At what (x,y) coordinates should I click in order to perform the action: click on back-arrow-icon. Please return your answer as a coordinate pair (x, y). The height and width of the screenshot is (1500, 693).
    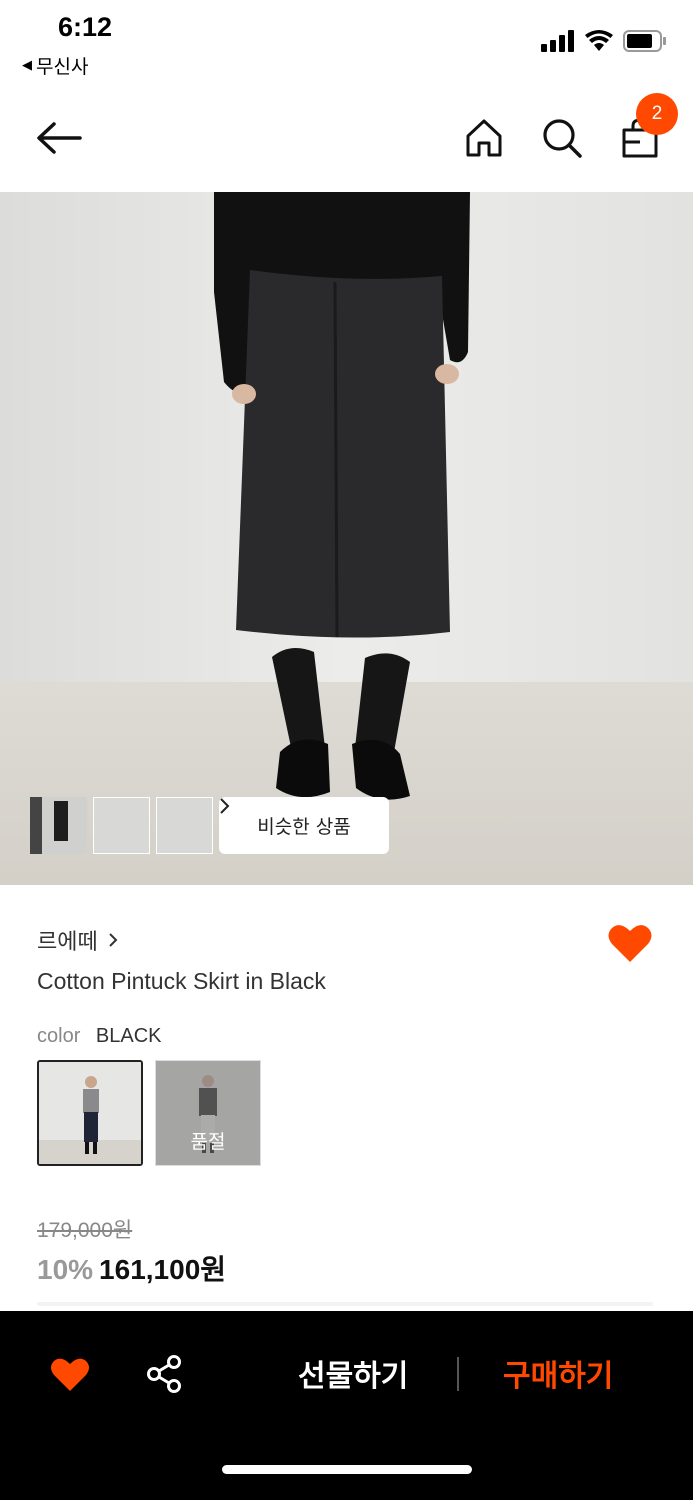
    Looking at the image, I should click on (59, 138).